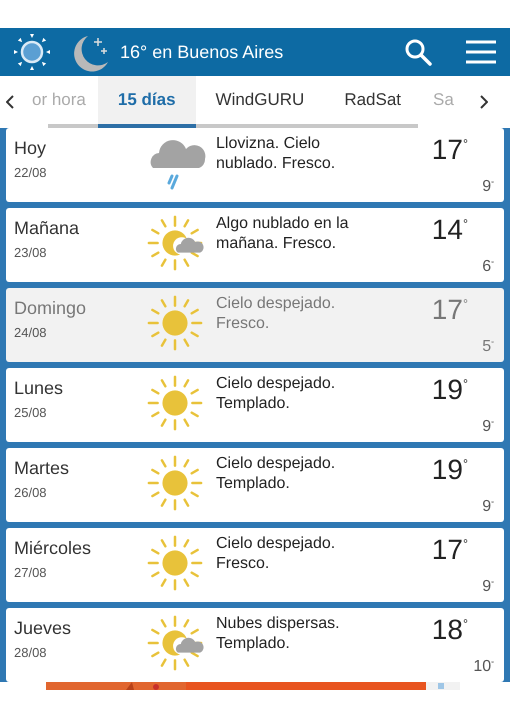 The image size is (510, 720). I want to click on day-date: 22/08, so click(31, 172).